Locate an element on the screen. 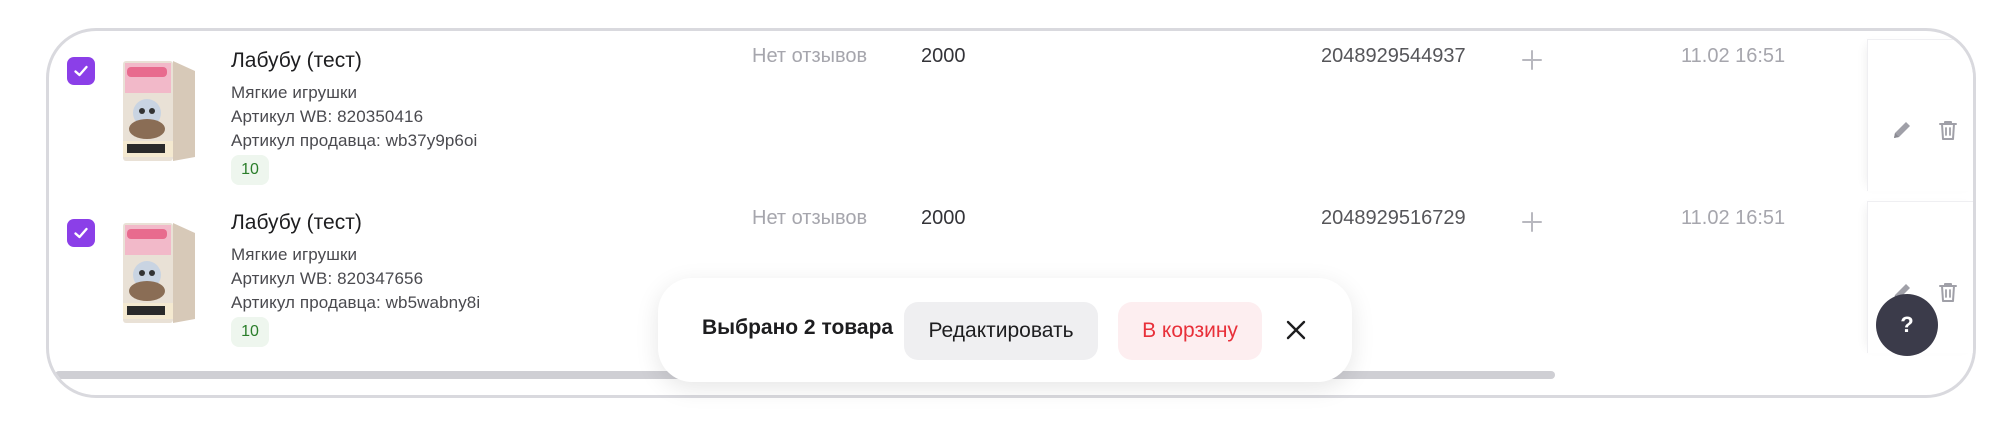  selection-bar: Выбрано 2 товара Редактировать В корзину is located at coordinates (1005, 330).